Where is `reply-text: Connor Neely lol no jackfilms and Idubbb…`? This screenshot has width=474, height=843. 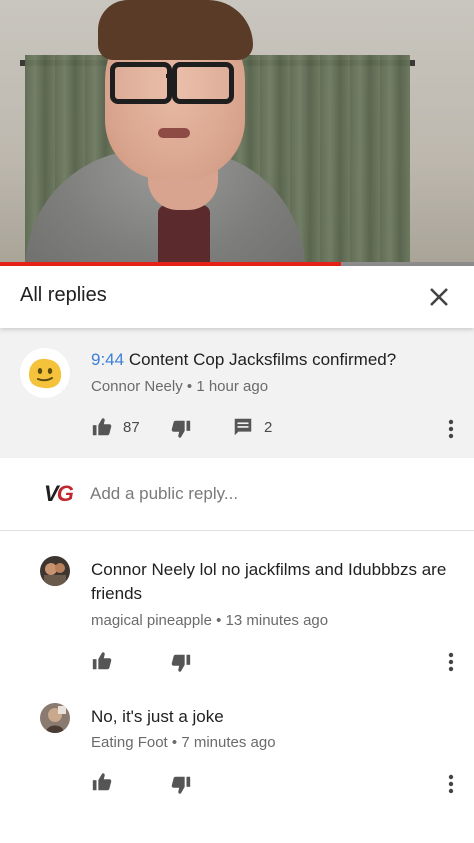 reply-text: Connor Neely lol no jackfilms and Idubbb… is located at coordinates (269, 581).